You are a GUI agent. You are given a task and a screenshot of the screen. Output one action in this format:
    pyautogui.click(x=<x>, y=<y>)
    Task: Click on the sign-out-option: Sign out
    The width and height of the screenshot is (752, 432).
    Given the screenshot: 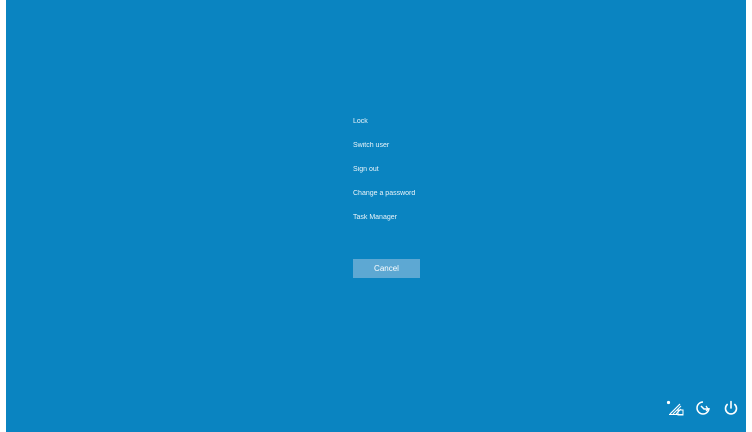 What is the action you would take?
    pyautogui.click(x=423, y=170)
    